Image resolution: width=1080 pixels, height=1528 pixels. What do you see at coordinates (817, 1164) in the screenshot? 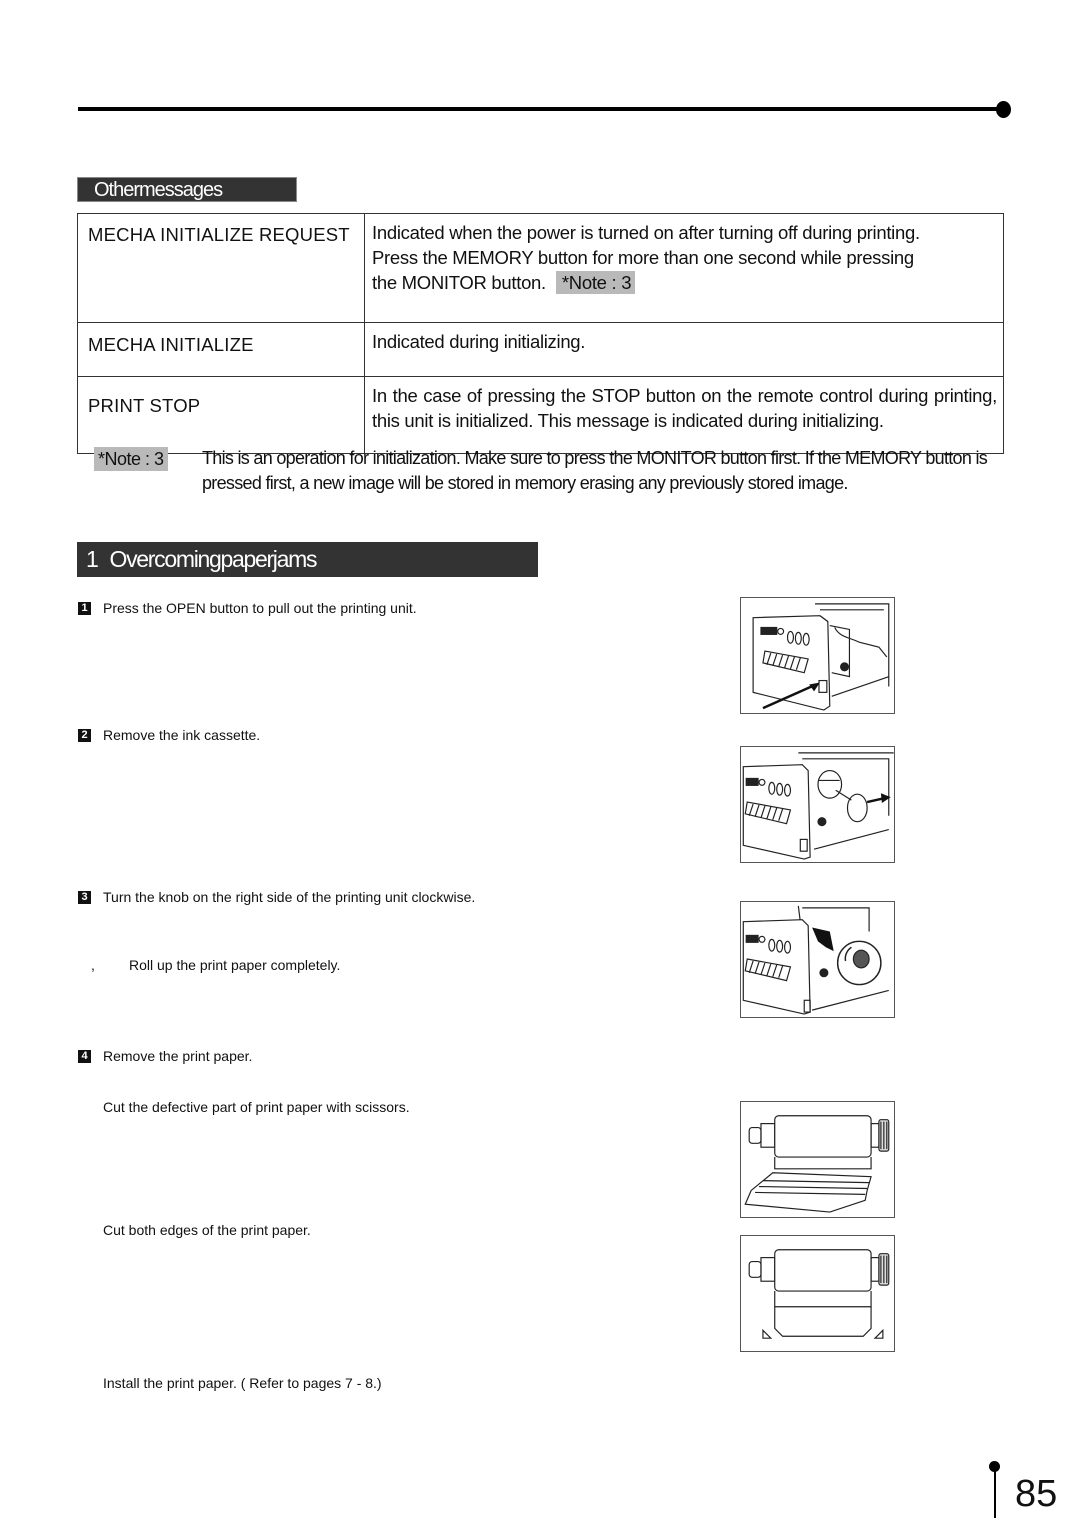
I see `paper-roll-torn-icon` at bounding box center [817, 1164].